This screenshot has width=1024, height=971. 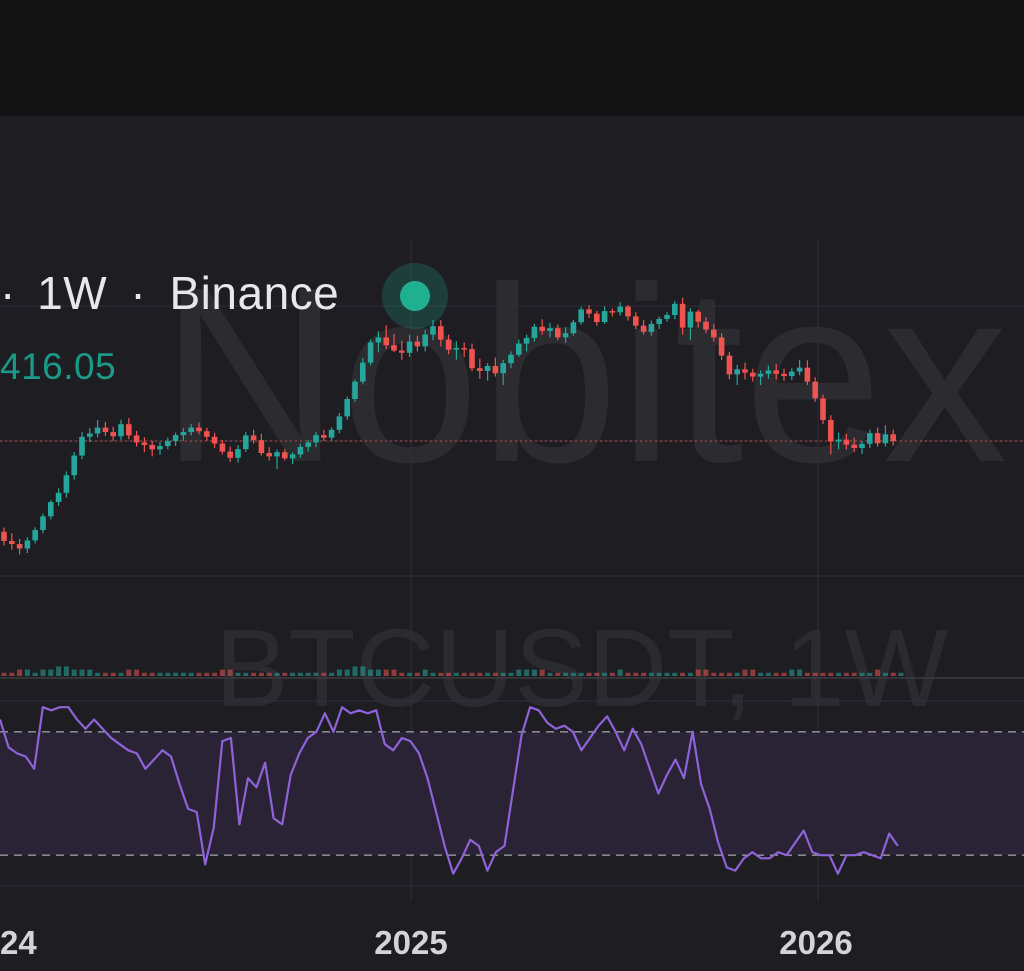 What do you see at coordinates (18, 942) in the screenshot?
I see `x-axis-label: 2024` at bounding box center [18, 942].